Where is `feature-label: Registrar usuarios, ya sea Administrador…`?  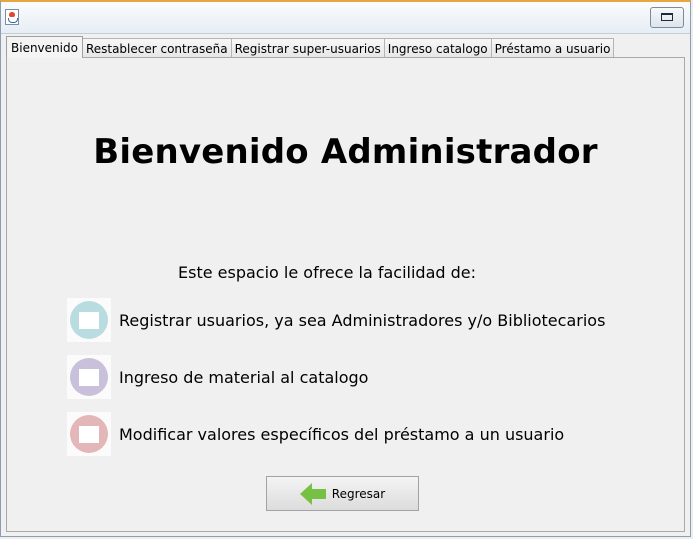 feature-label: Registrar usuarios, ya sea Administrador… is located at coordinates (362, 320).